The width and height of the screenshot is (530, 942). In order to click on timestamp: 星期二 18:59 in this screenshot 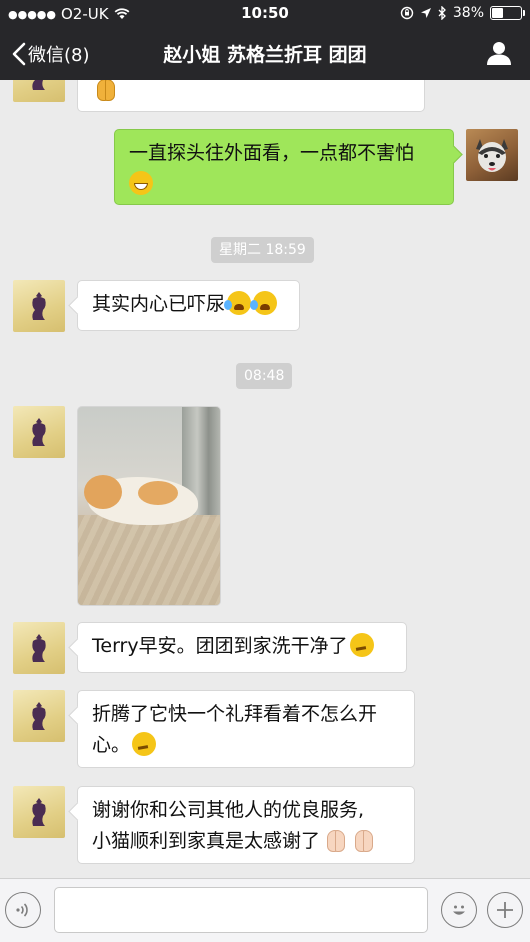, I will do `click(262, 250)`.